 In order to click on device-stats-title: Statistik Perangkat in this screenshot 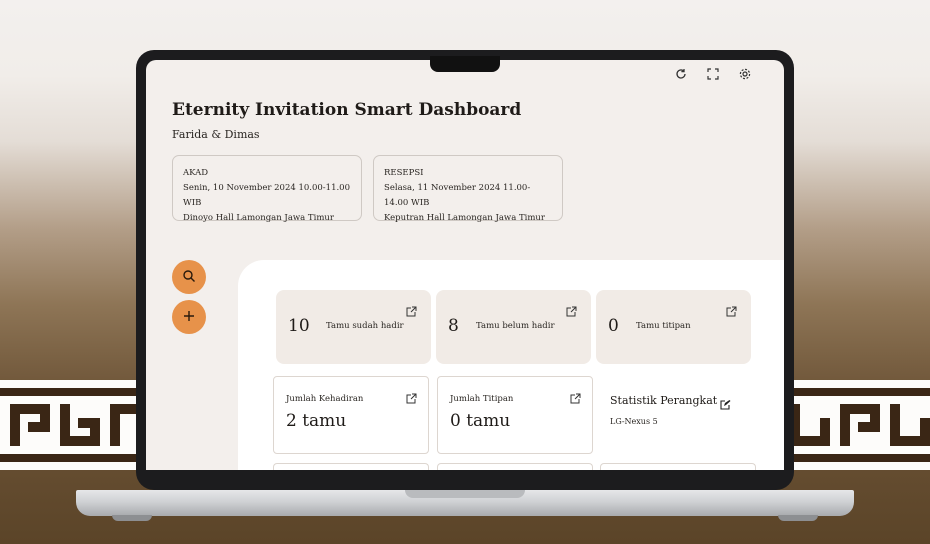, I will do `click(664, 400)`.